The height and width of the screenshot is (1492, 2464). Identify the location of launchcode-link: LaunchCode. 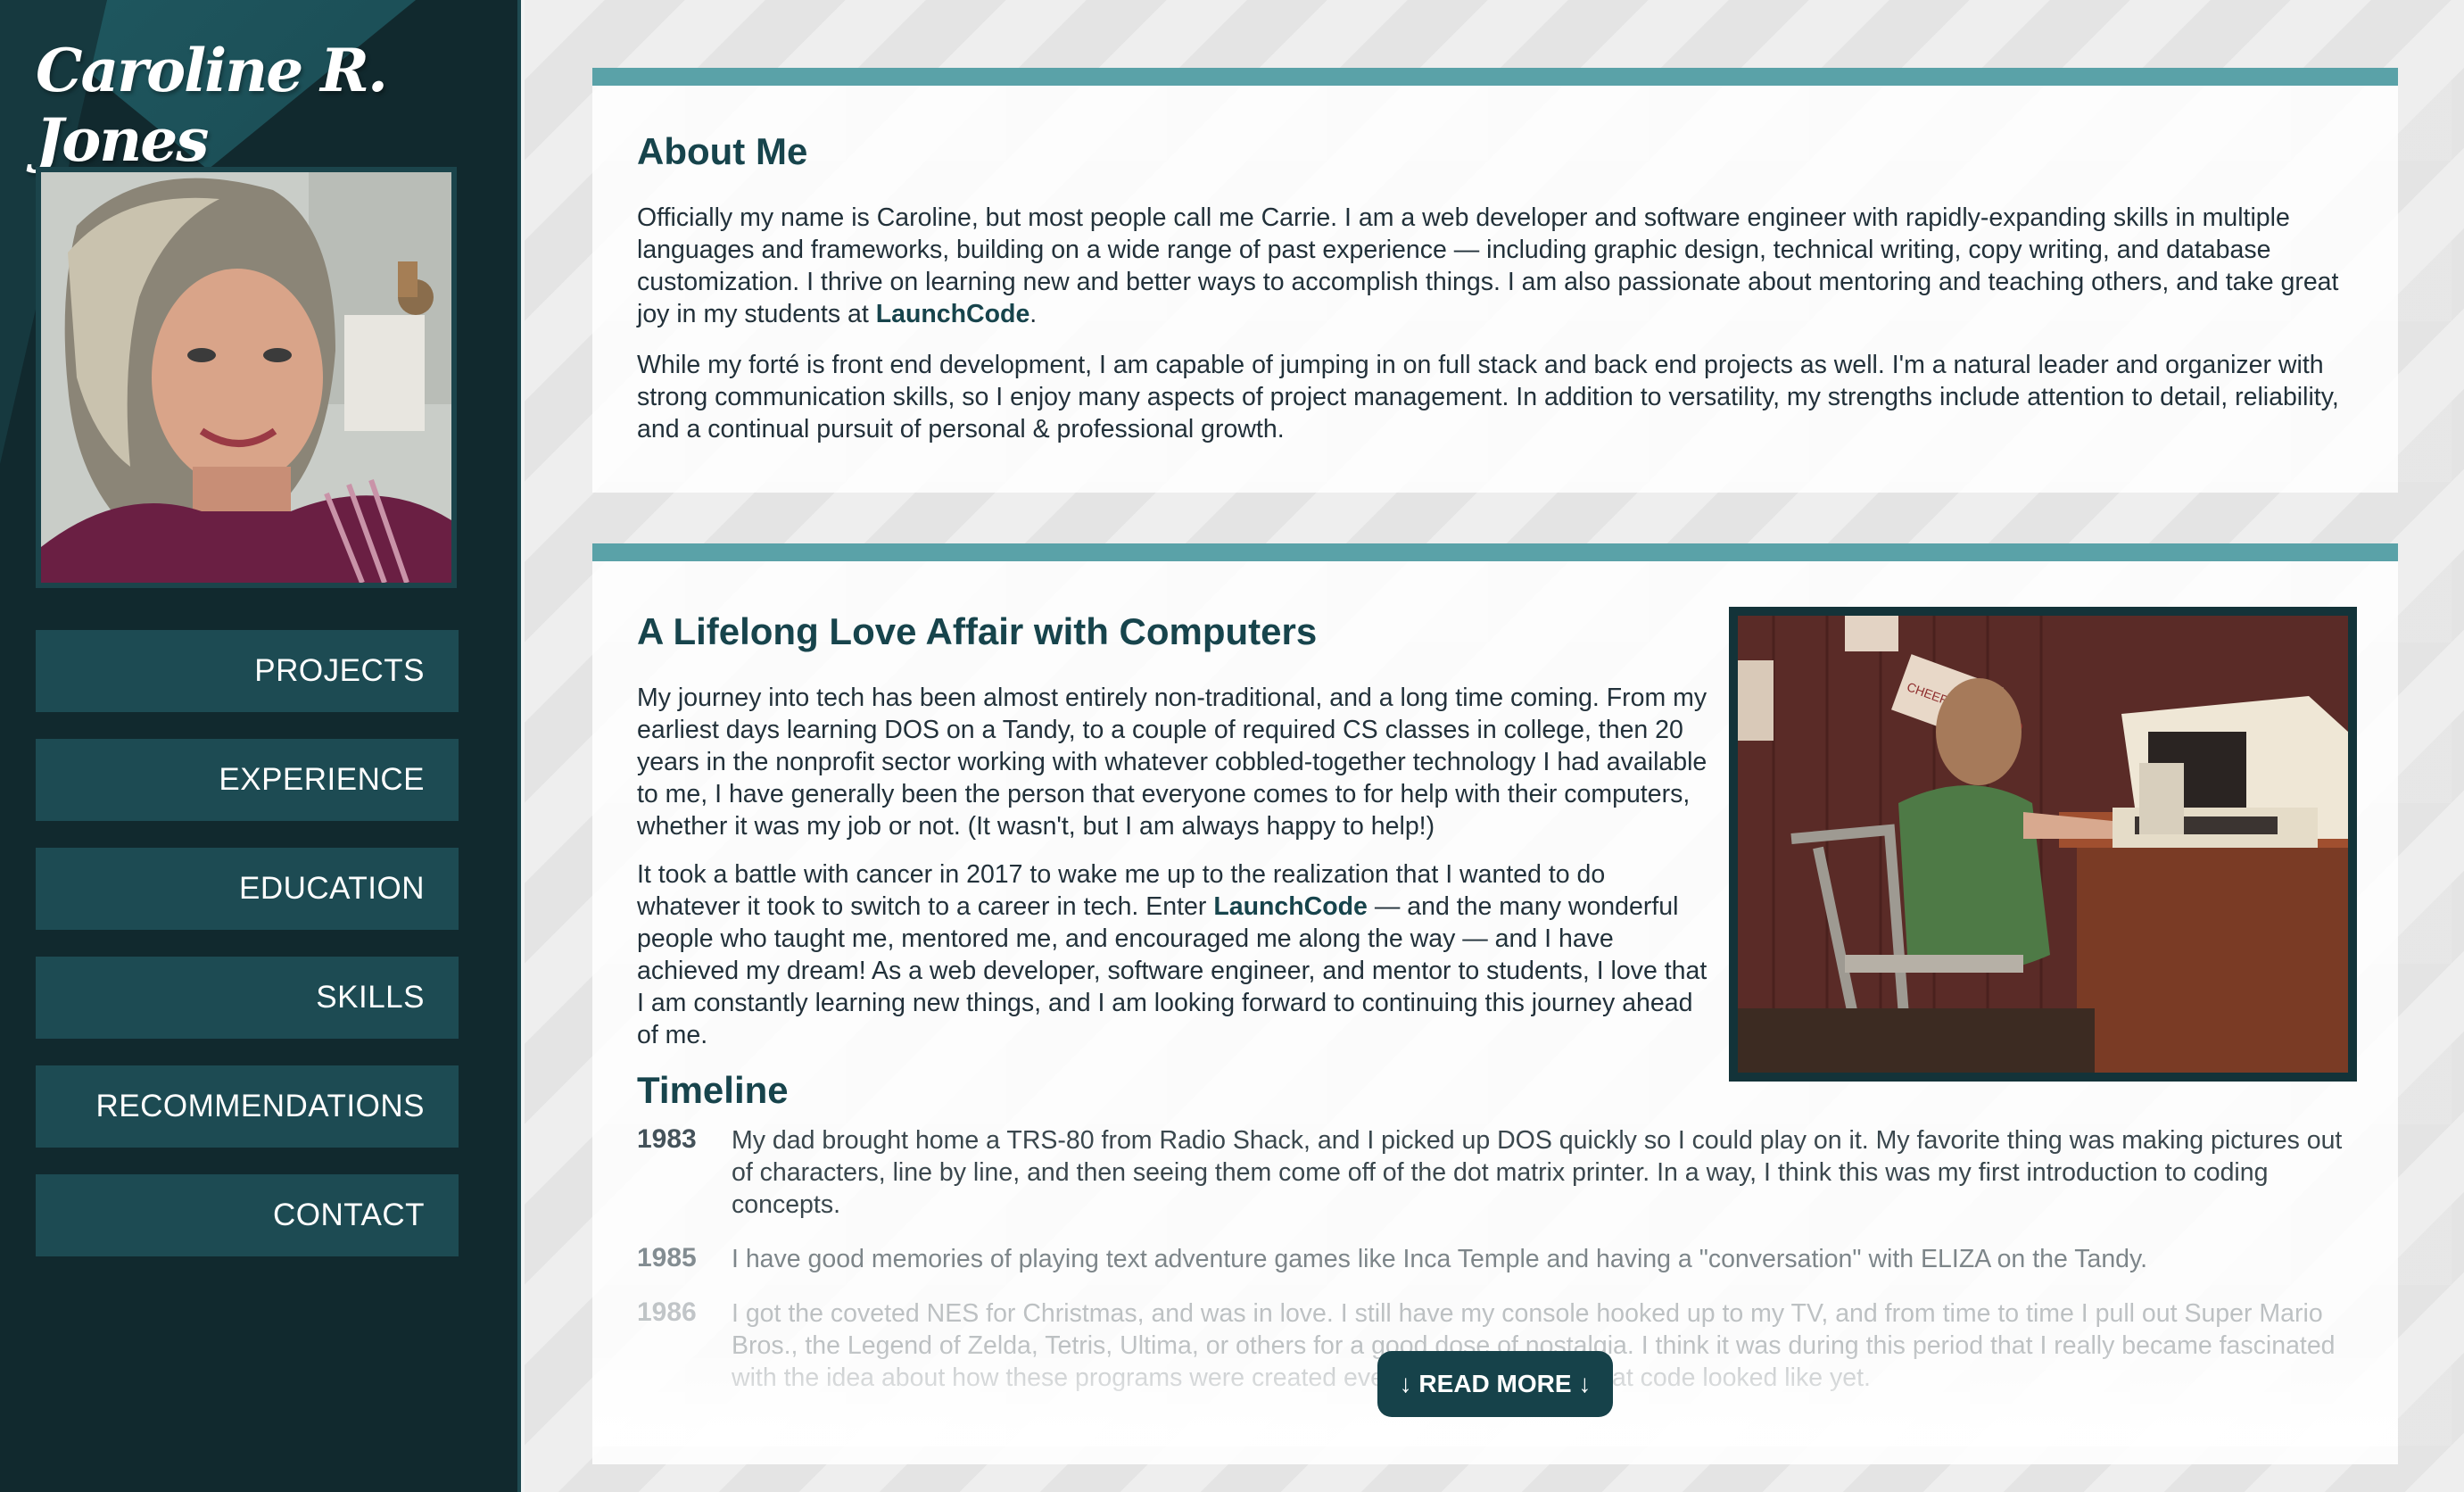
(953, 314).